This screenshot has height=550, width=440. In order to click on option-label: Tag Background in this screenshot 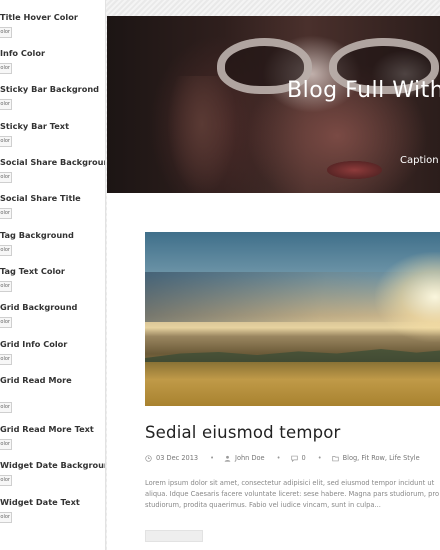, I will do `click(37, 235)`.